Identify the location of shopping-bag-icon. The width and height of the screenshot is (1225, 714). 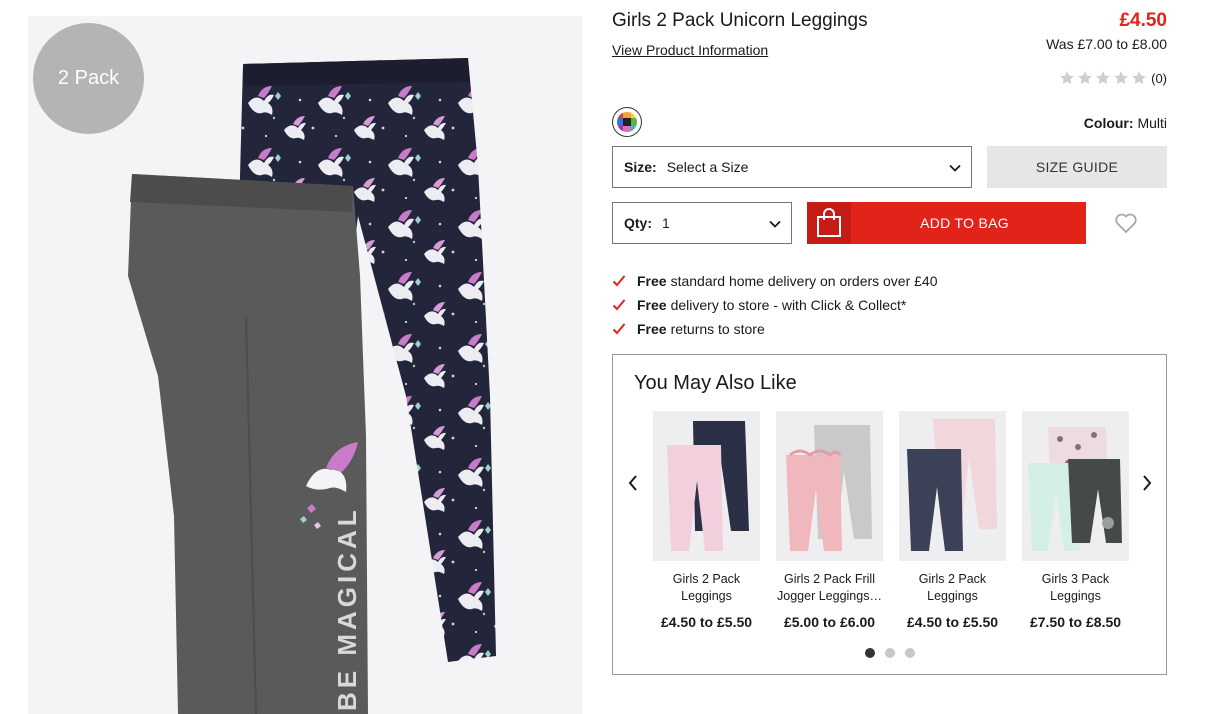
(829, 222).